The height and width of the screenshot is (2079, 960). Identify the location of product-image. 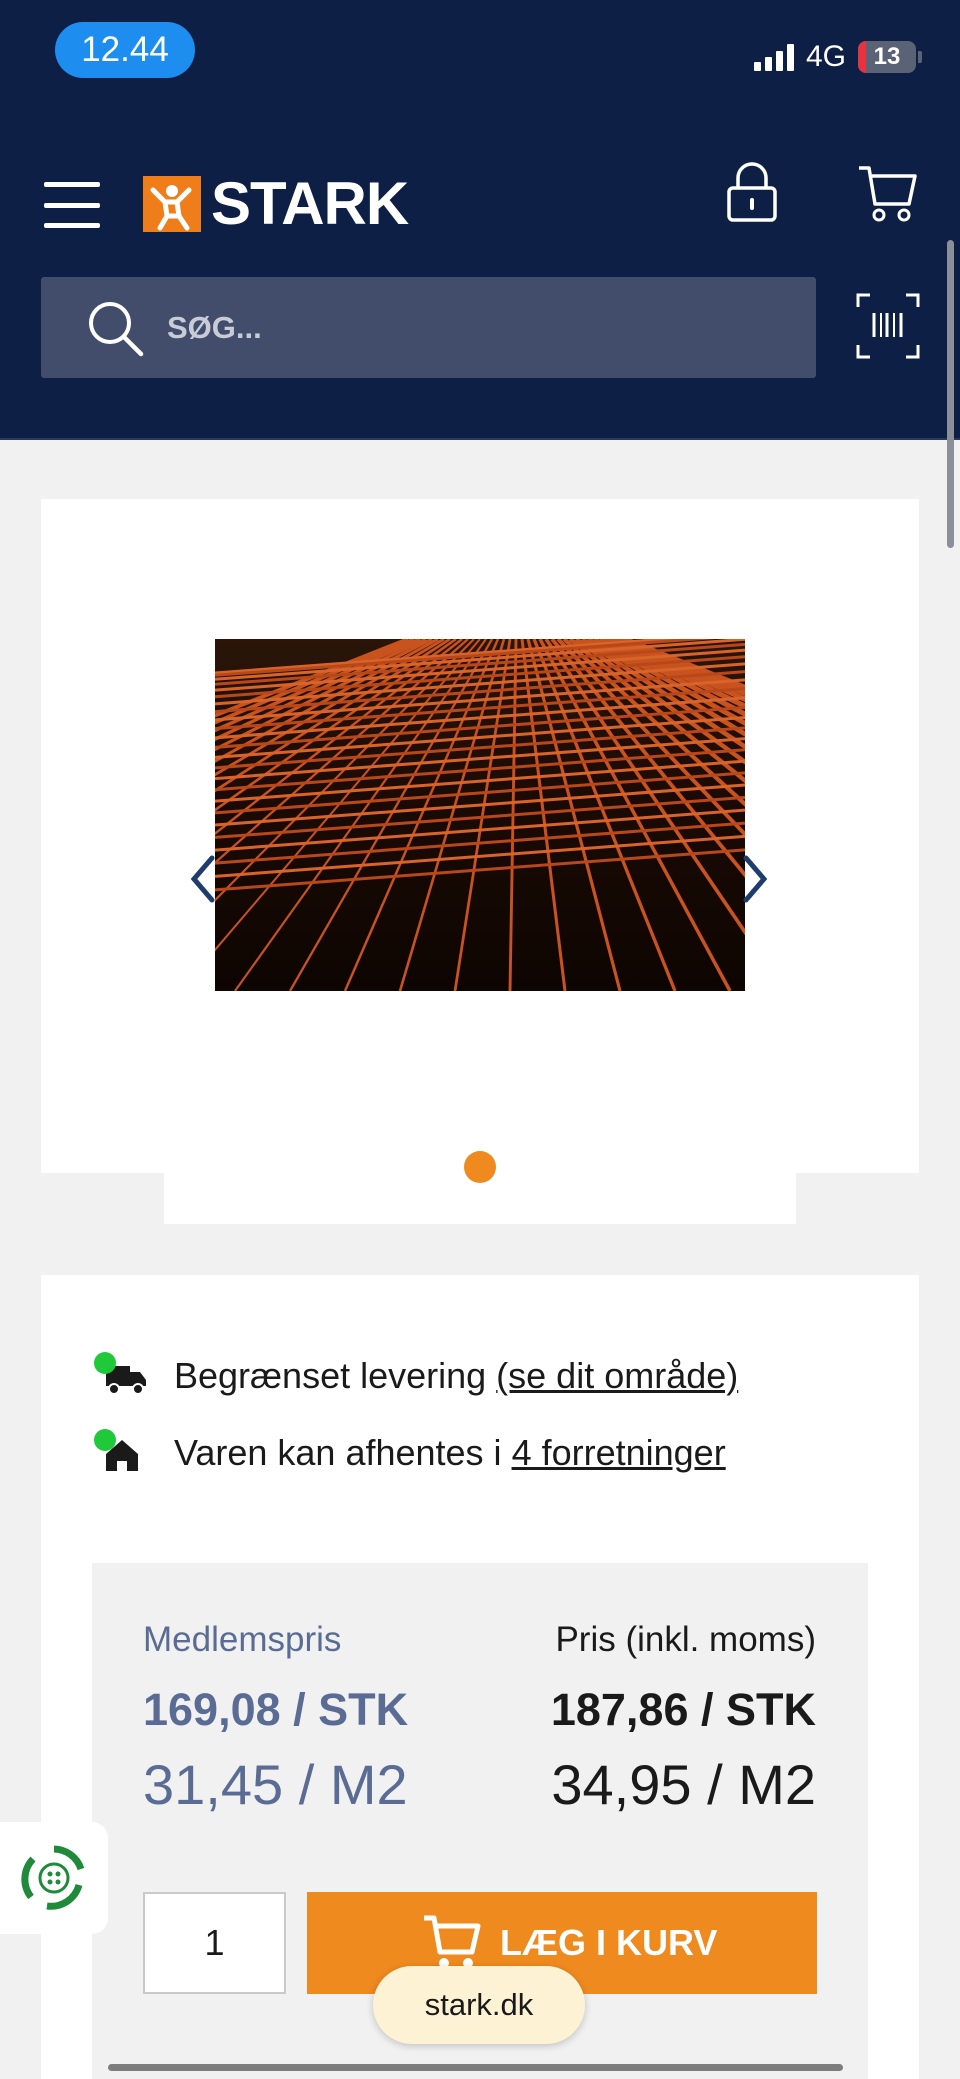
(480, 815).